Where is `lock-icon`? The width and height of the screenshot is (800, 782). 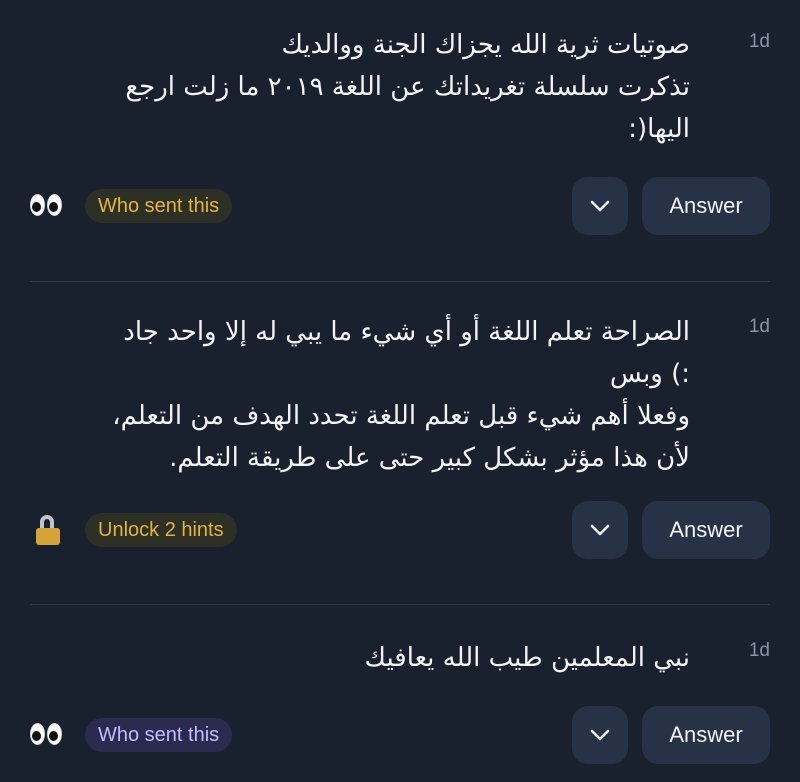
lock-icon is located at coordinates (48, 530).